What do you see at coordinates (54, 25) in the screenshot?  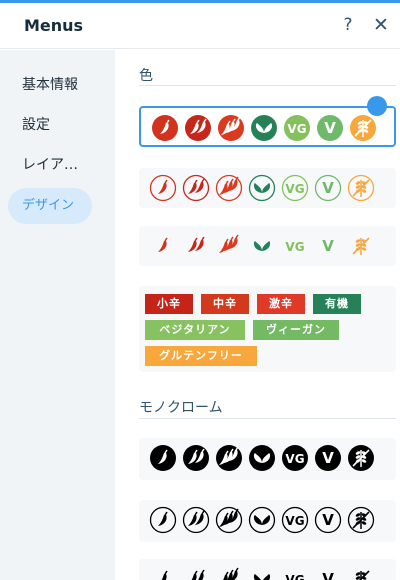 I see `panel-title: Menus` at bounding box center [54, 25].